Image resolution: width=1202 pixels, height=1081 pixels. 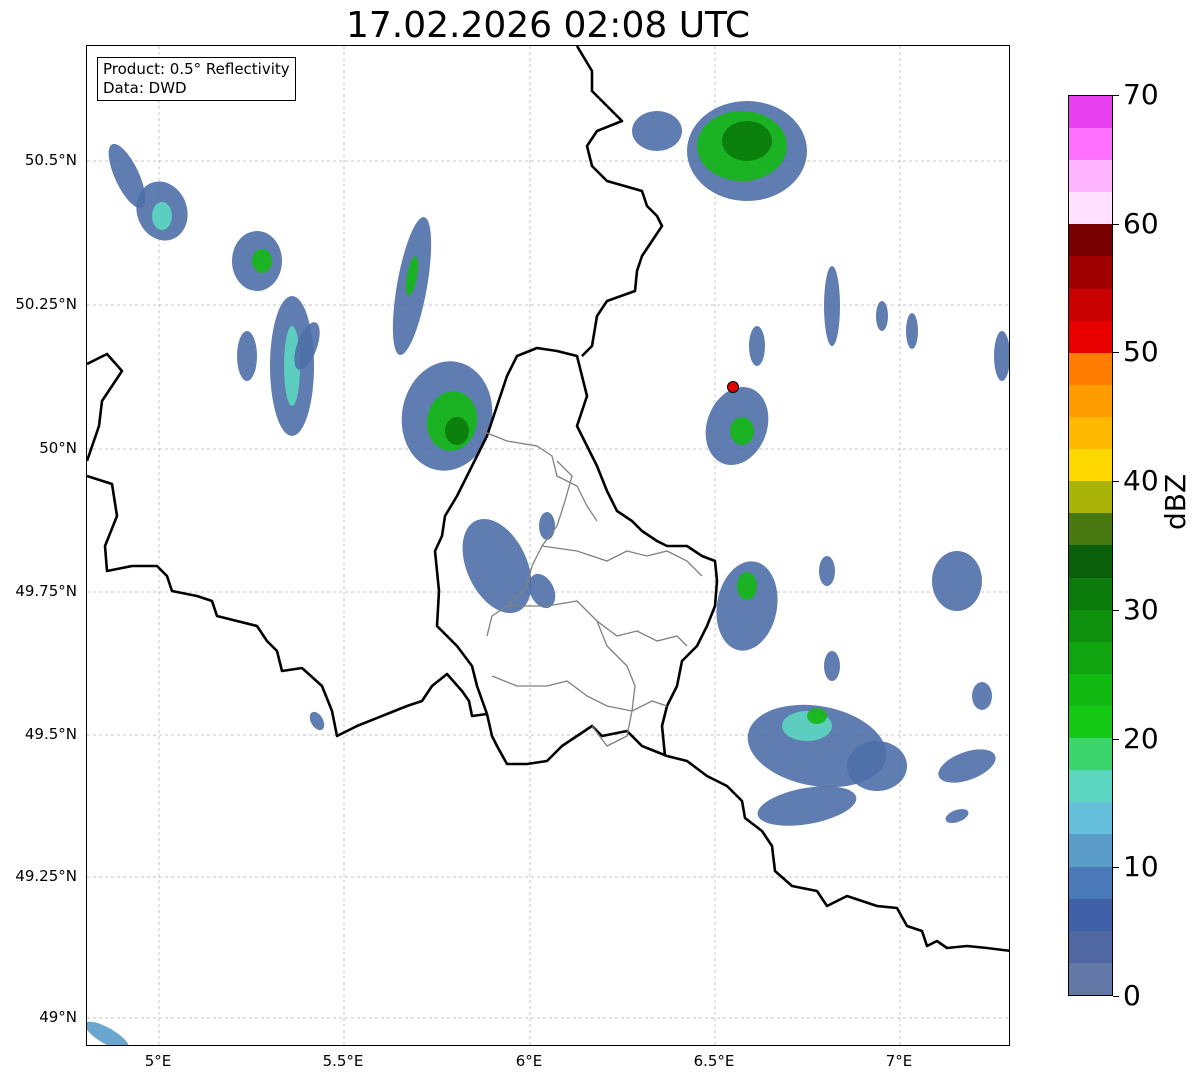 What do you see at coordinates (1175, 501) in the screenshot?
I see `colorbar-title: dBZ` at bounding box center [1175, 501].